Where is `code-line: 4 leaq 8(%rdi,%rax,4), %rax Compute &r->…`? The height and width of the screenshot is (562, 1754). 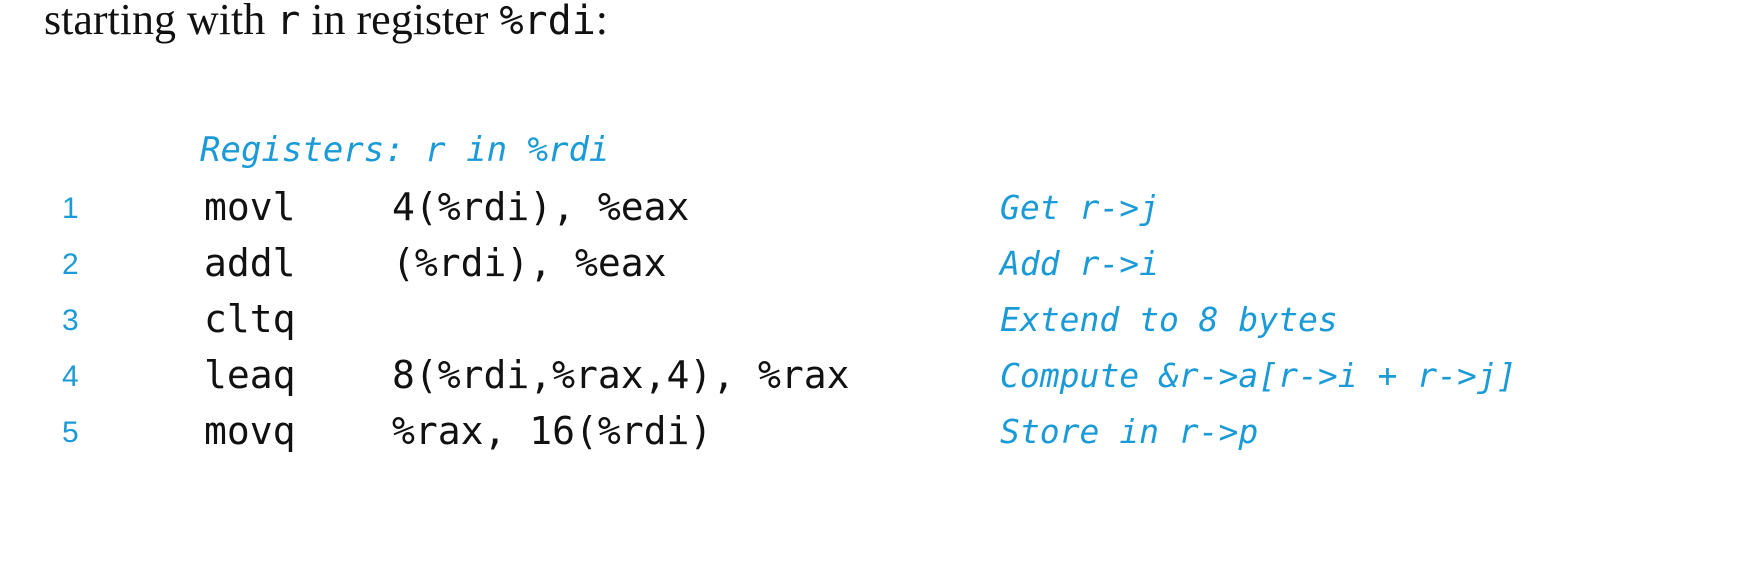 code-line: 4 leaq 8(%rdi,%rax,4), %rax Compute &r->… is located at coordinates (877, 379).